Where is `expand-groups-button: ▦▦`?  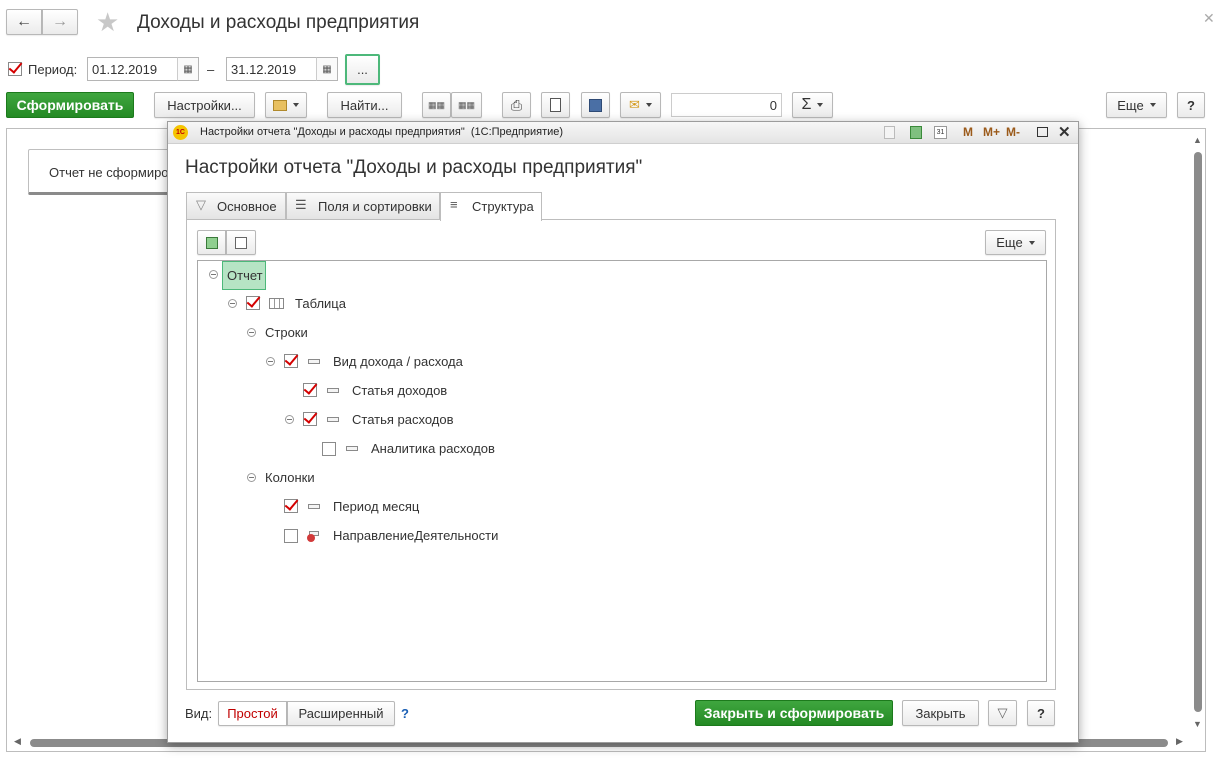
expand-groups-button: ▦▦ is located at coordinates (436, 105).